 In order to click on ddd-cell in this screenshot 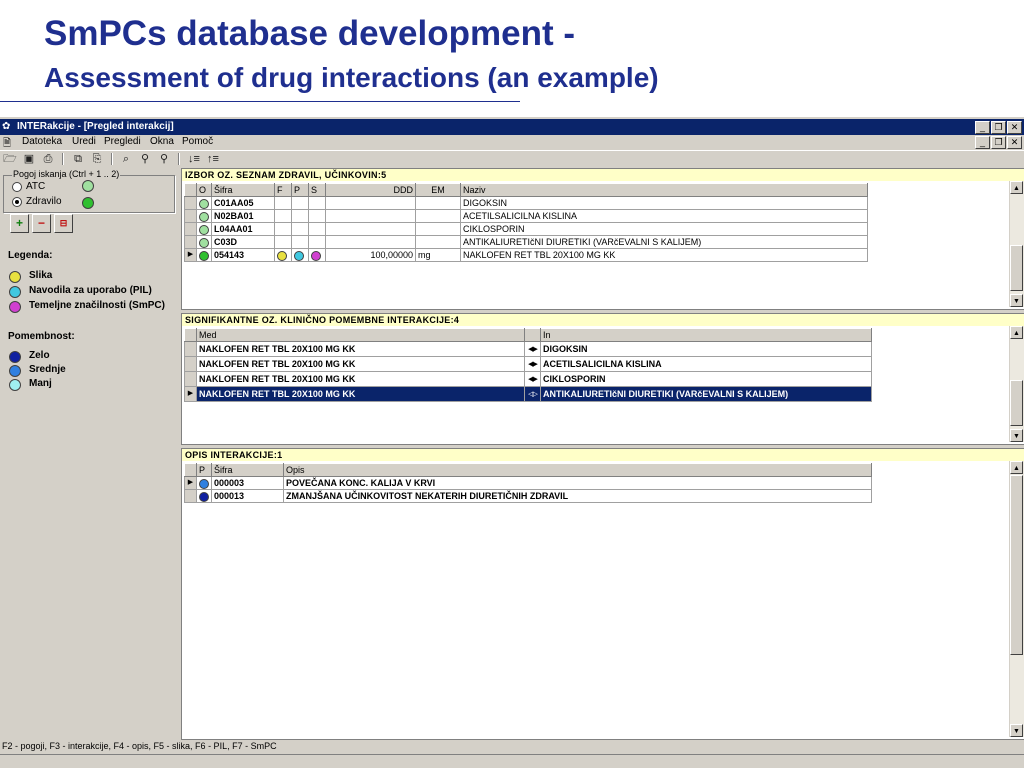, I will do `click(370, 203)`.